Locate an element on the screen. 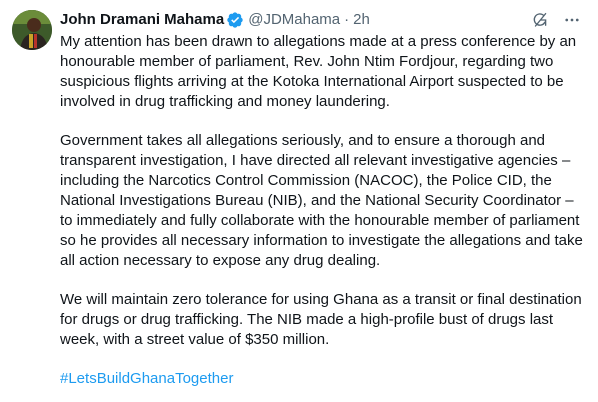 The image size is (598, 402). grok-icon is located at coordinates (540, 20).